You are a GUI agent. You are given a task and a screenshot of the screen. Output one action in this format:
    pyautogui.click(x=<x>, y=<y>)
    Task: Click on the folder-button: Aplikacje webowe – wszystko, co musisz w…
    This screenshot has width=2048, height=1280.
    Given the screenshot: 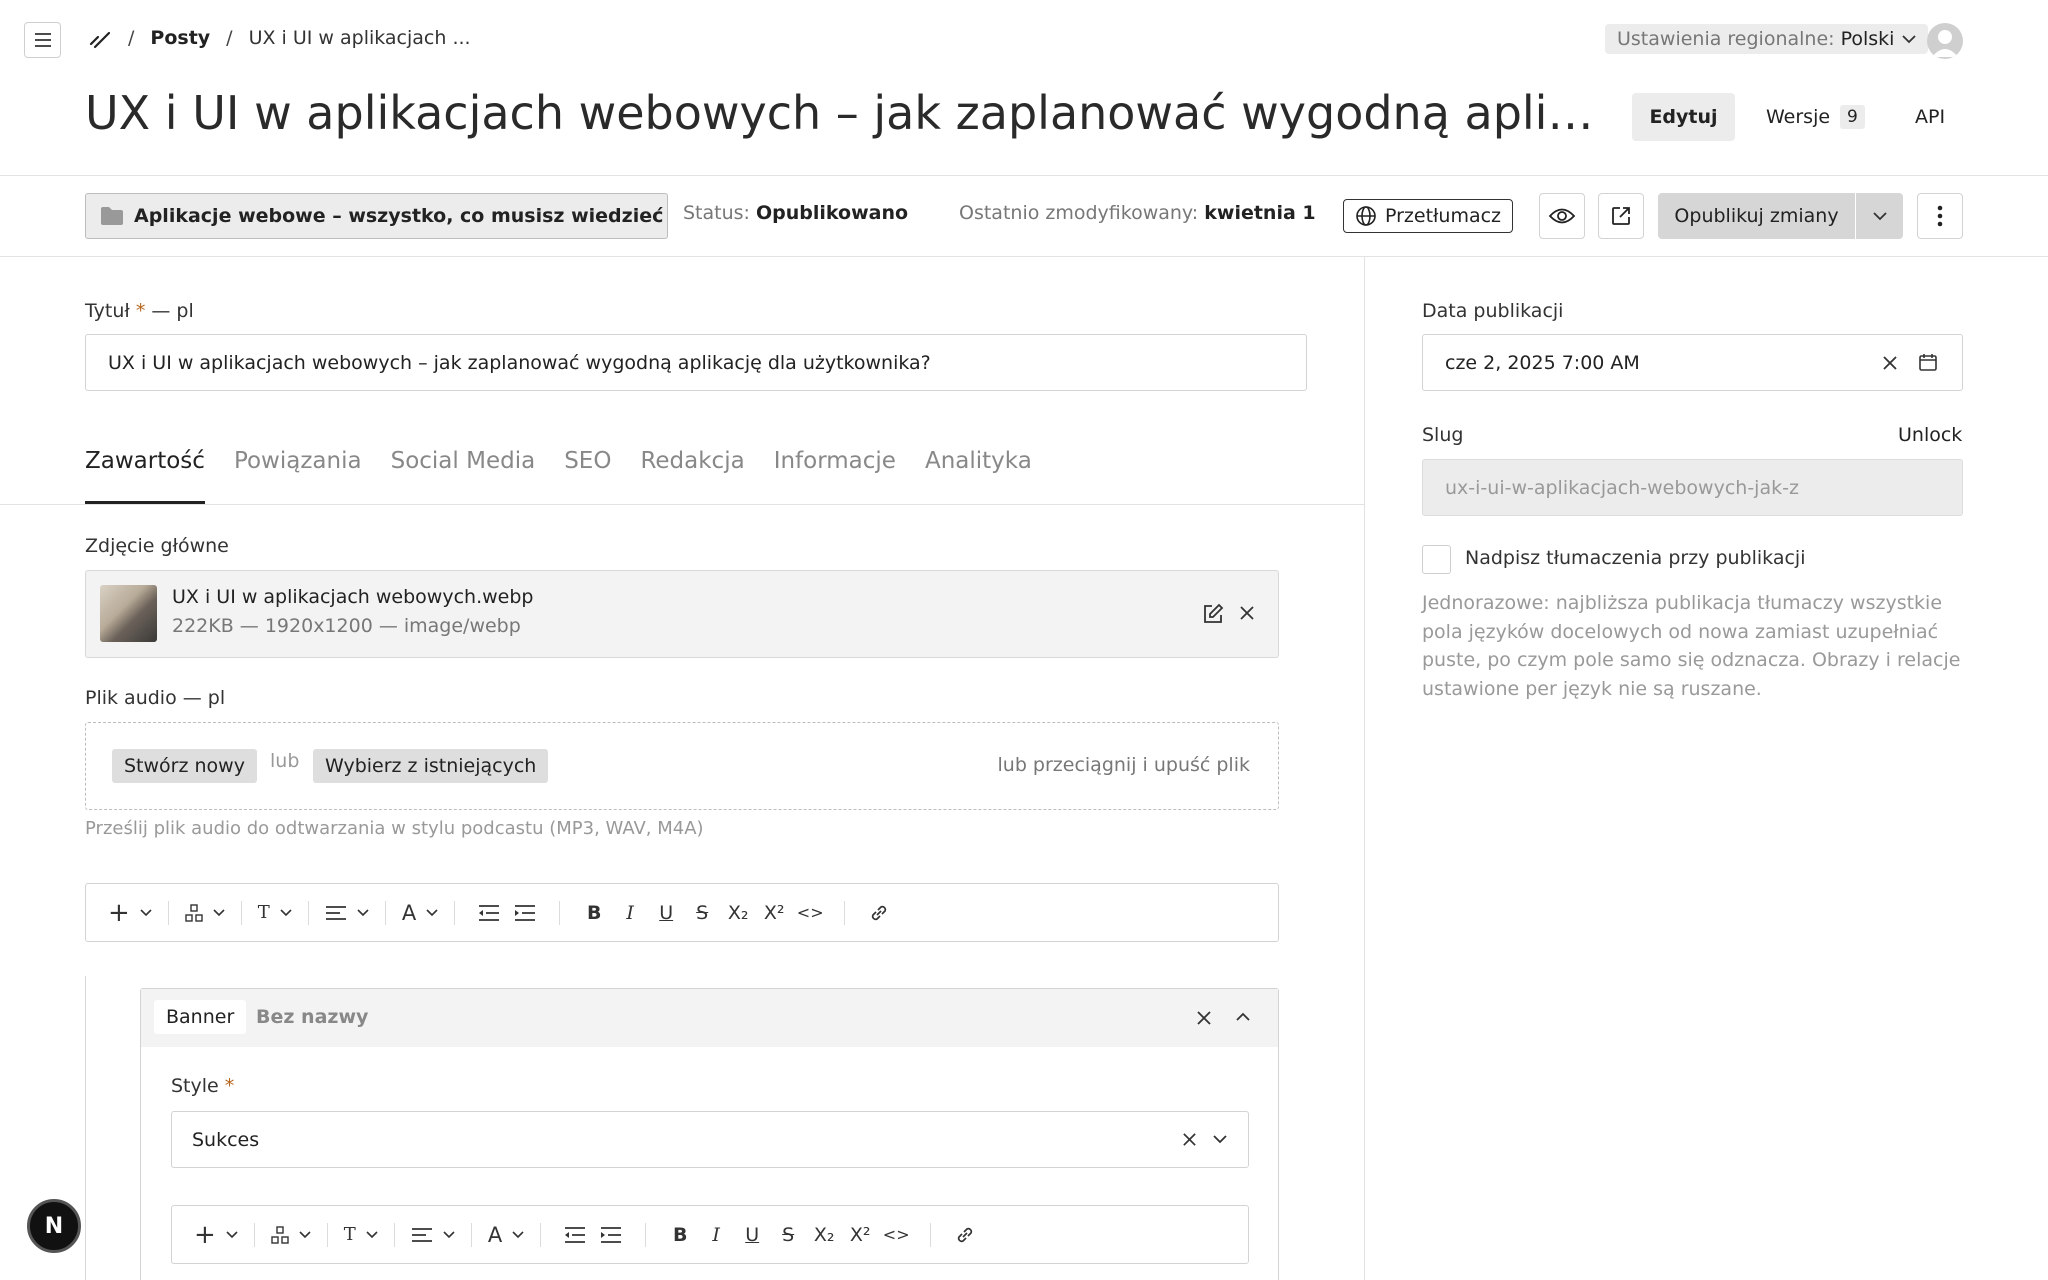 What is the action you would take?
    pyautogui.click(x=376, y=216)
    